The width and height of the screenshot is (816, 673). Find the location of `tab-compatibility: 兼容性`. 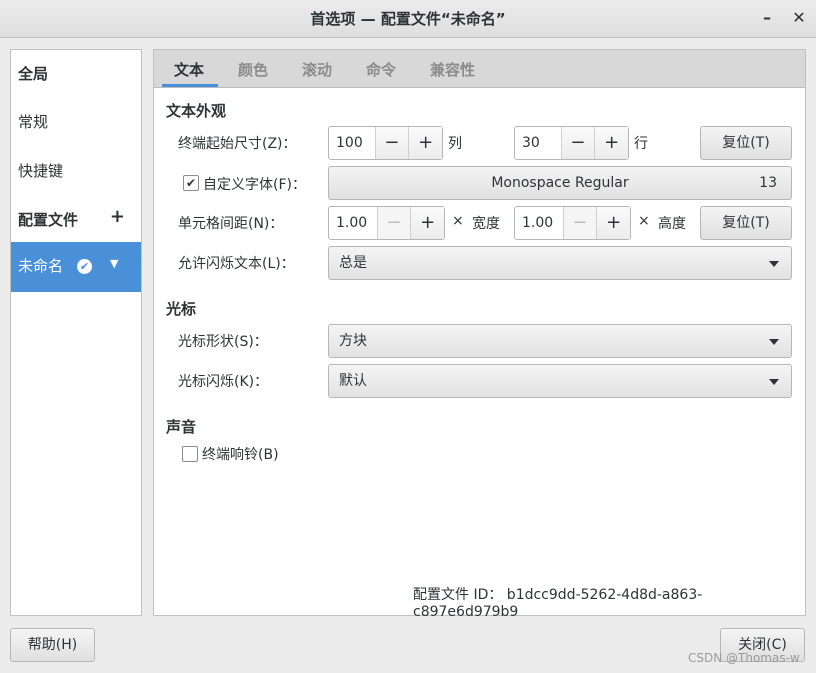

tab-compatibility: 兼容性 is located at coordinates (452, 69).